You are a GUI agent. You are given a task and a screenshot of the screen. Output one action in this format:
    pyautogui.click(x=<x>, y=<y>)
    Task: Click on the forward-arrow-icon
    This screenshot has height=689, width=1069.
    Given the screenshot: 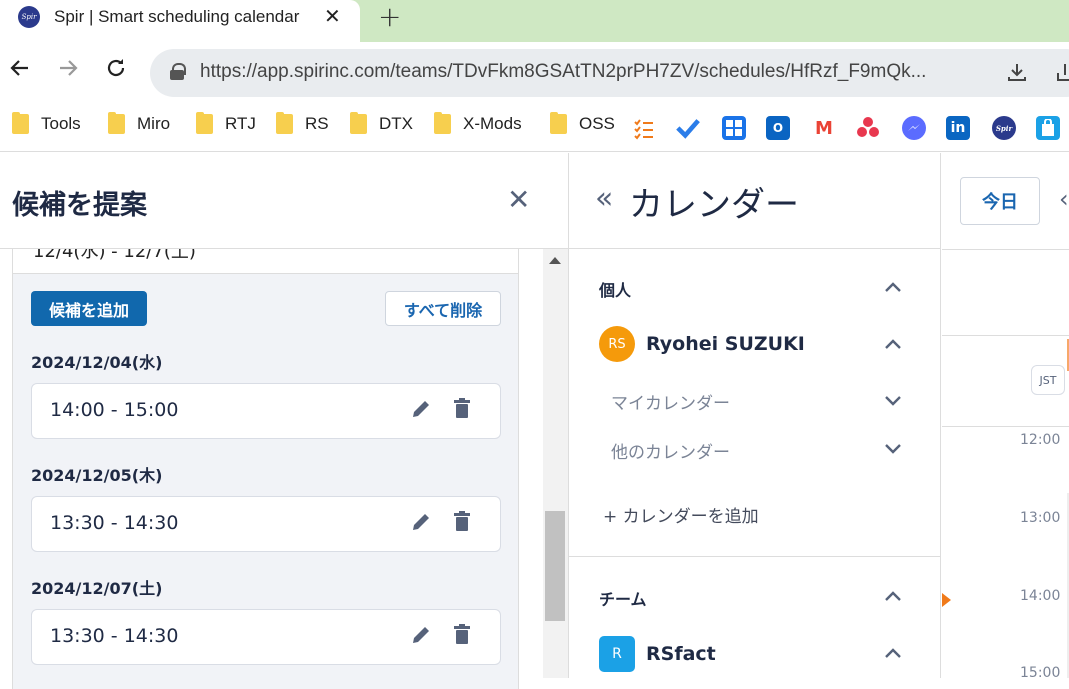 What is the action you would take?
    pyautogui.click(x=68, y=71)
    